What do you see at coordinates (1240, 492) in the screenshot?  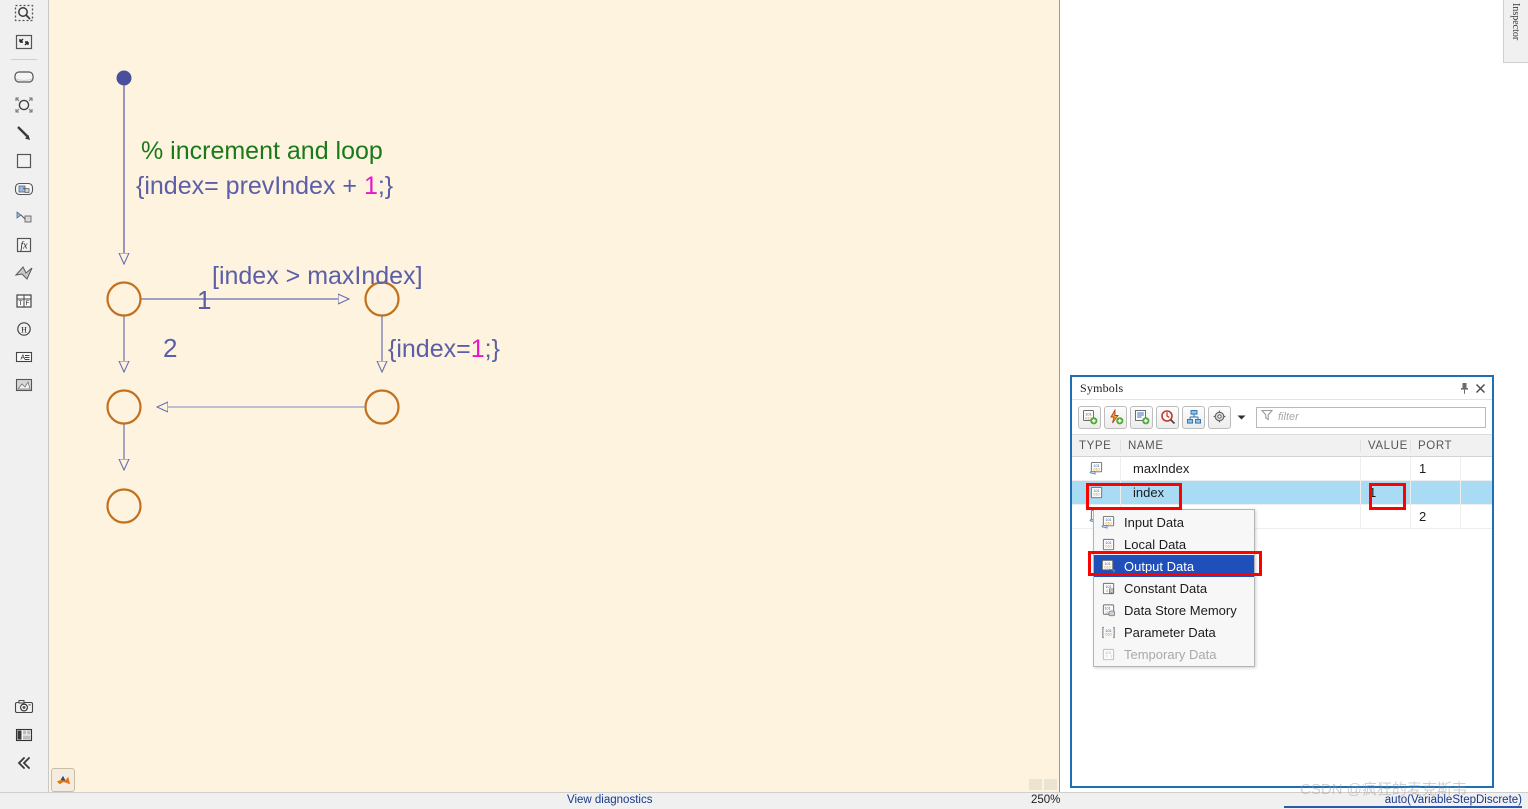 I see `symbol-name: index` at bounding box center [1240, 492].